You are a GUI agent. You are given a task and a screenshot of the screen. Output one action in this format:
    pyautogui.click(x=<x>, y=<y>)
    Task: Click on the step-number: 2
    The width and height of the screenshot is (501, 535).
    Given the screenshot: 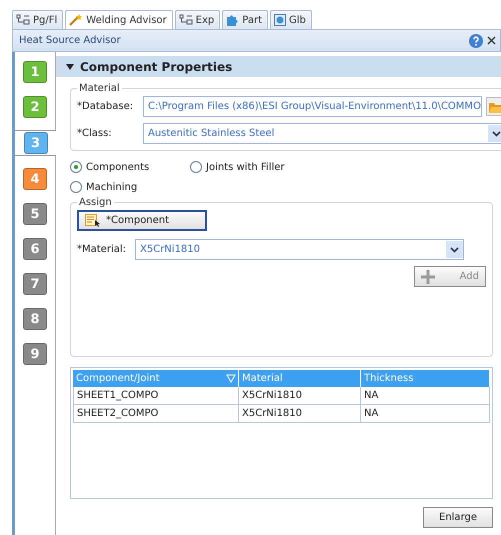 What is the action you would take?
    pyautogui.click(x=35, y=107)
    